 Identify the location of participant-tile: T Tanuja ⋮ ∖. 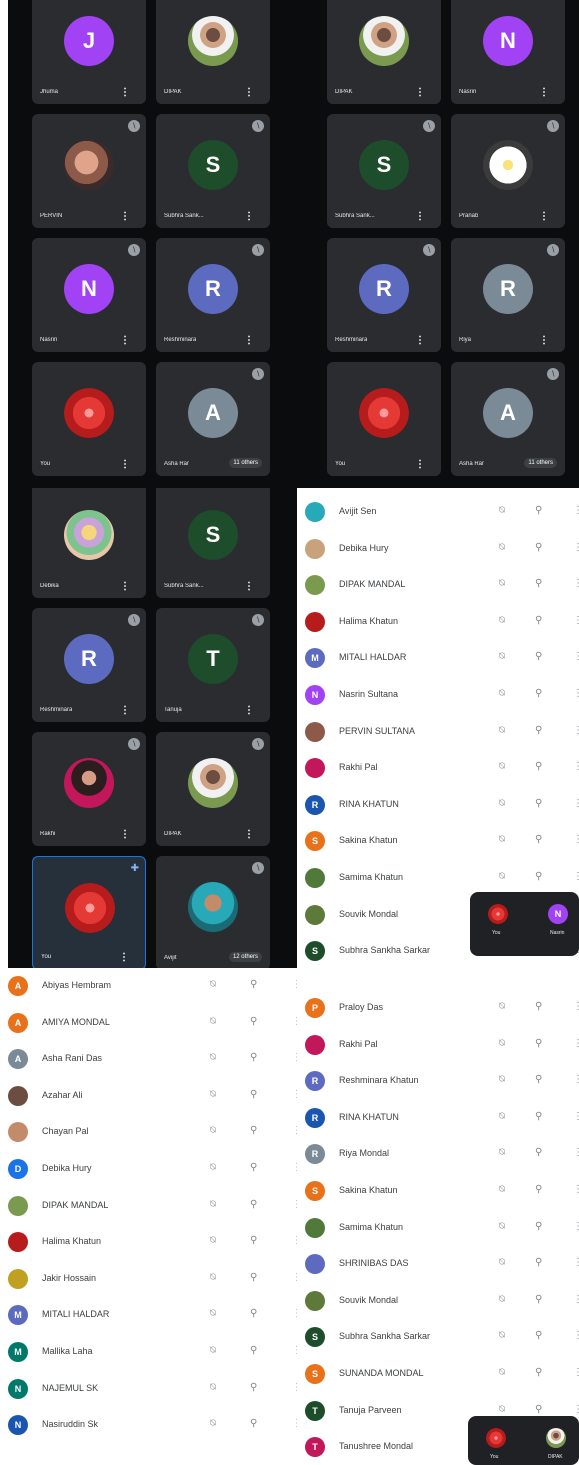
(213, 665).